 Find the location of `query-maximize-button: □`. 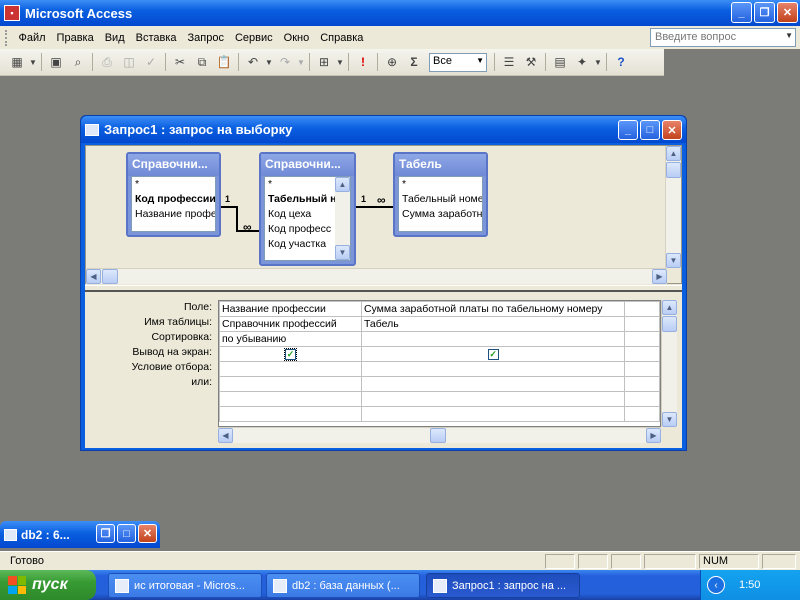

query-maximize-button: □ is located at coordinates (650, 130).